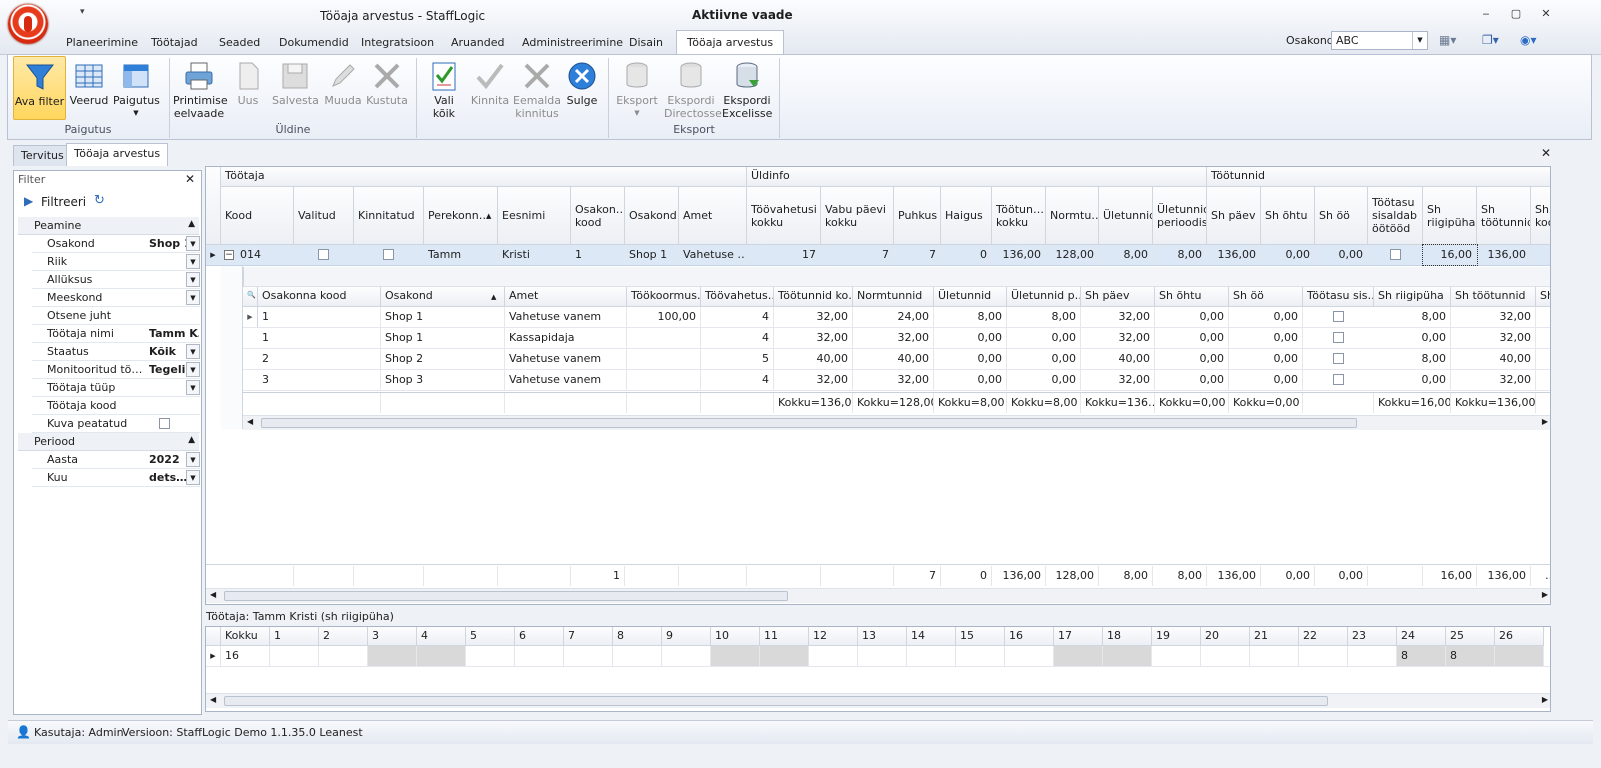 The image size is (1601, 768). What do you see at coordinates (324, 216) in the screenshot?
I see `column-header: Valitud` at bounding box center [324, 216].